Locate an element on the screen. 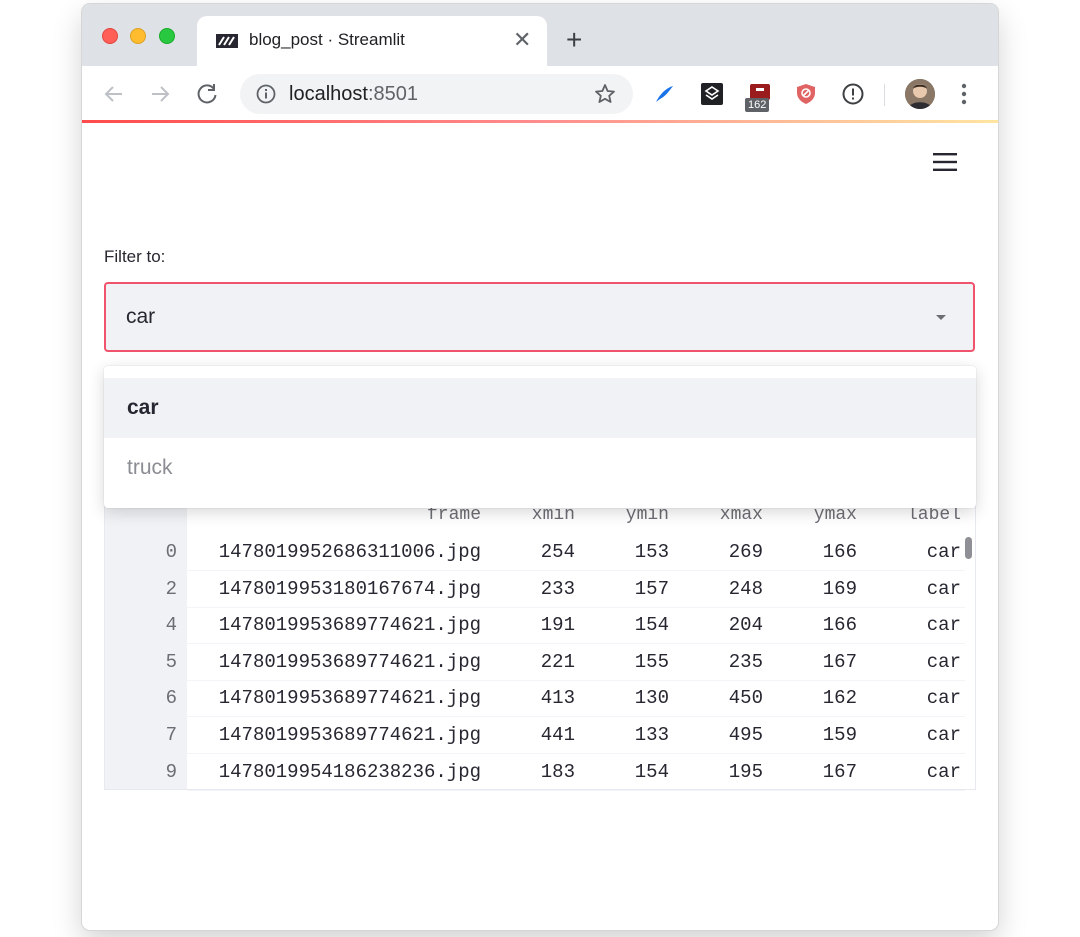 The image size is (1080, 937). table-cell-ymin: 133 is located at coordinates (634, 735).